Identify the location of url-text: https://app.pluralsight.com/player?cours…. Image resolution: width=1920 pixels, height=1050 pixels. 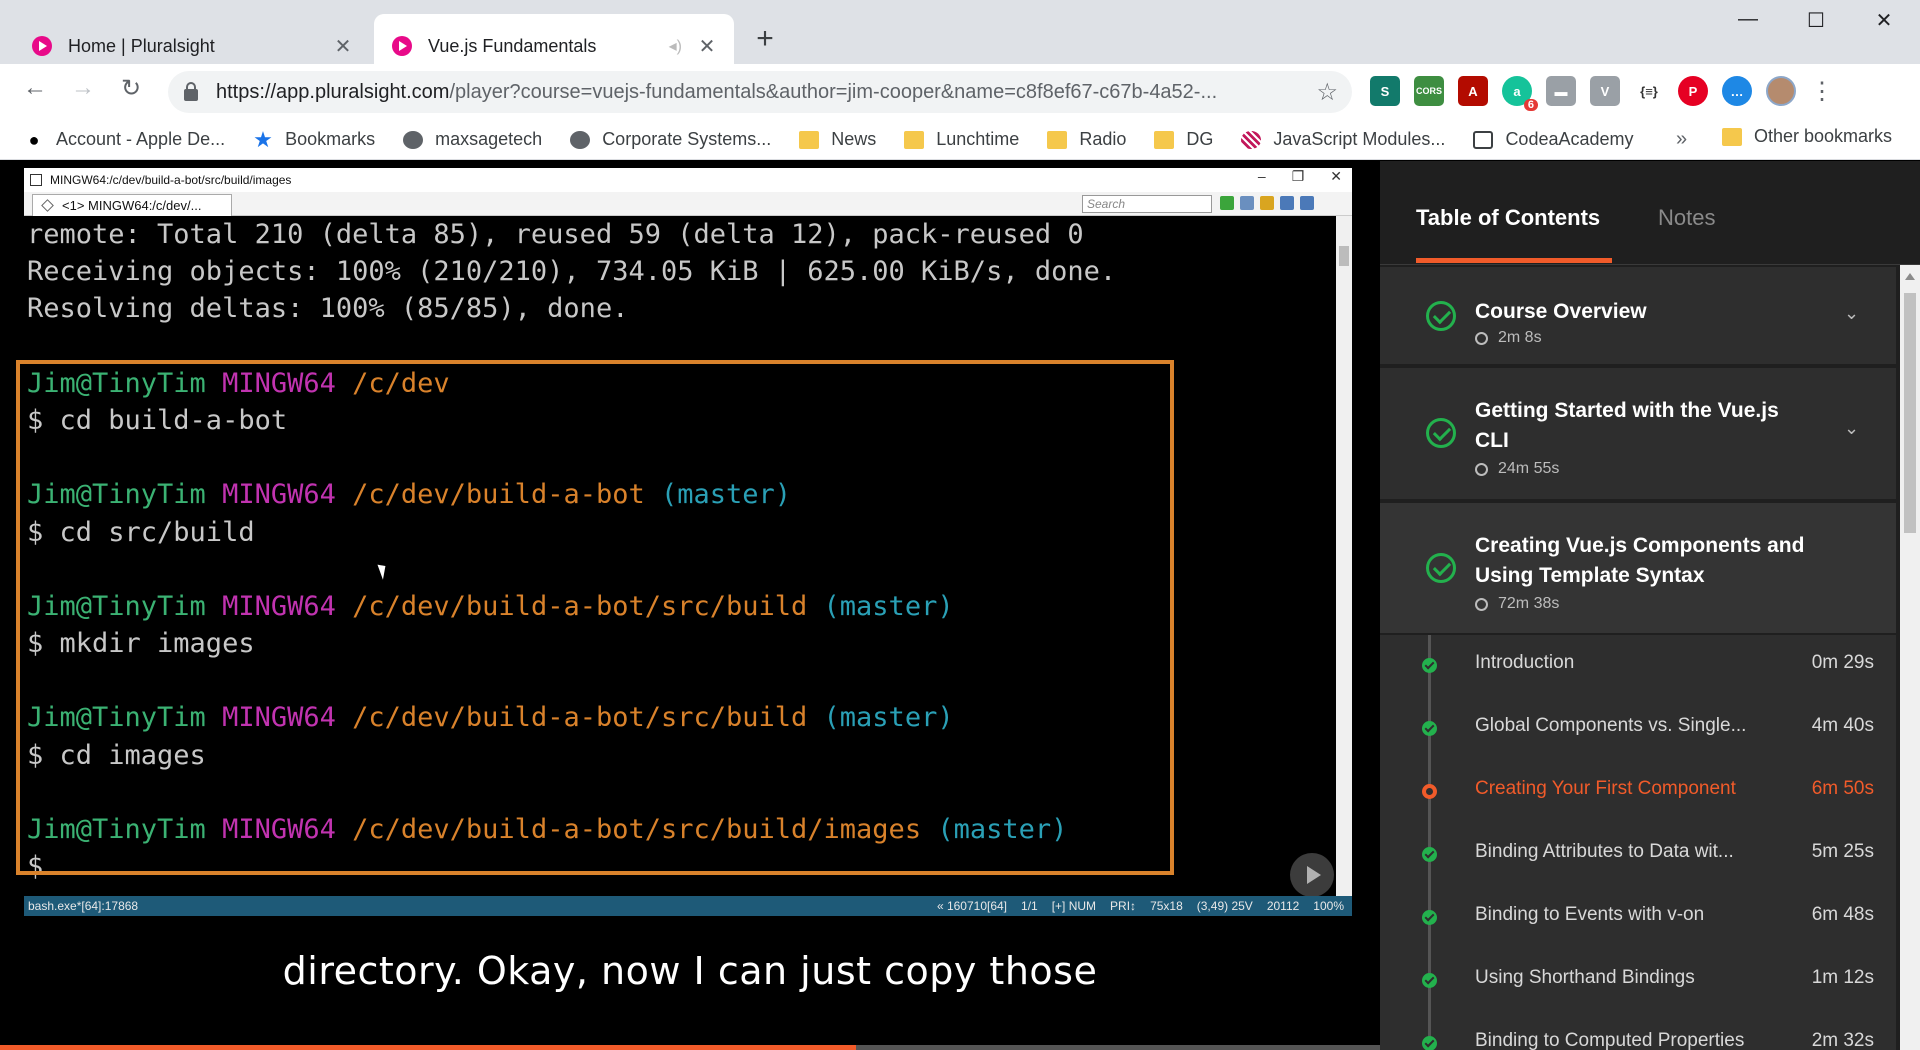
(766, 92).